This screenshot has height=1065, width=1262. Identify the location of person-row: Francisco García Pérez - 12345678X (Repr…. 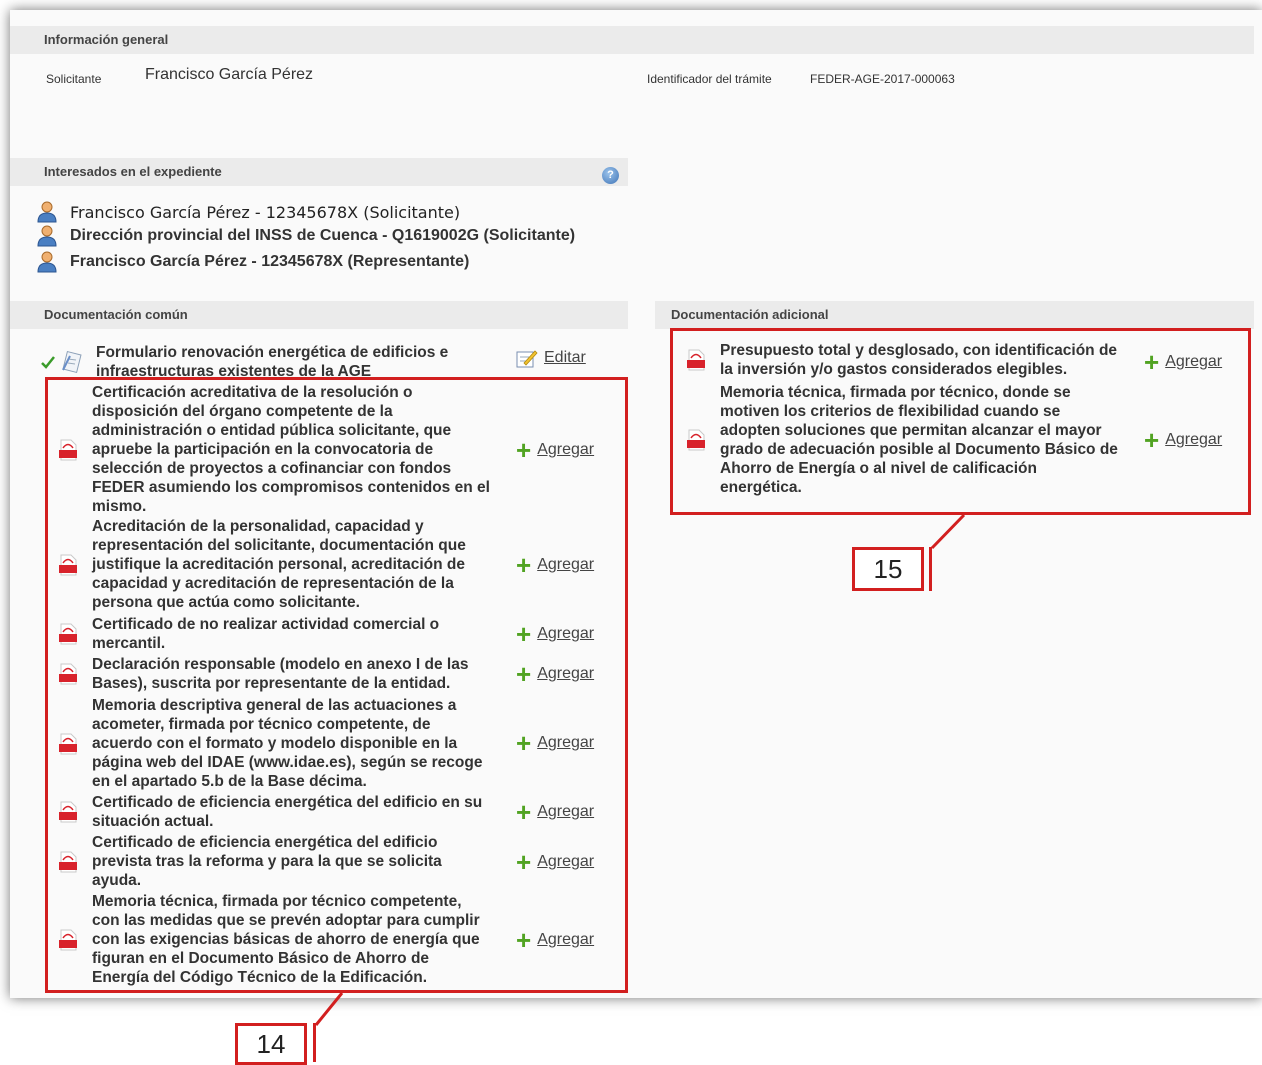
(252, 262).